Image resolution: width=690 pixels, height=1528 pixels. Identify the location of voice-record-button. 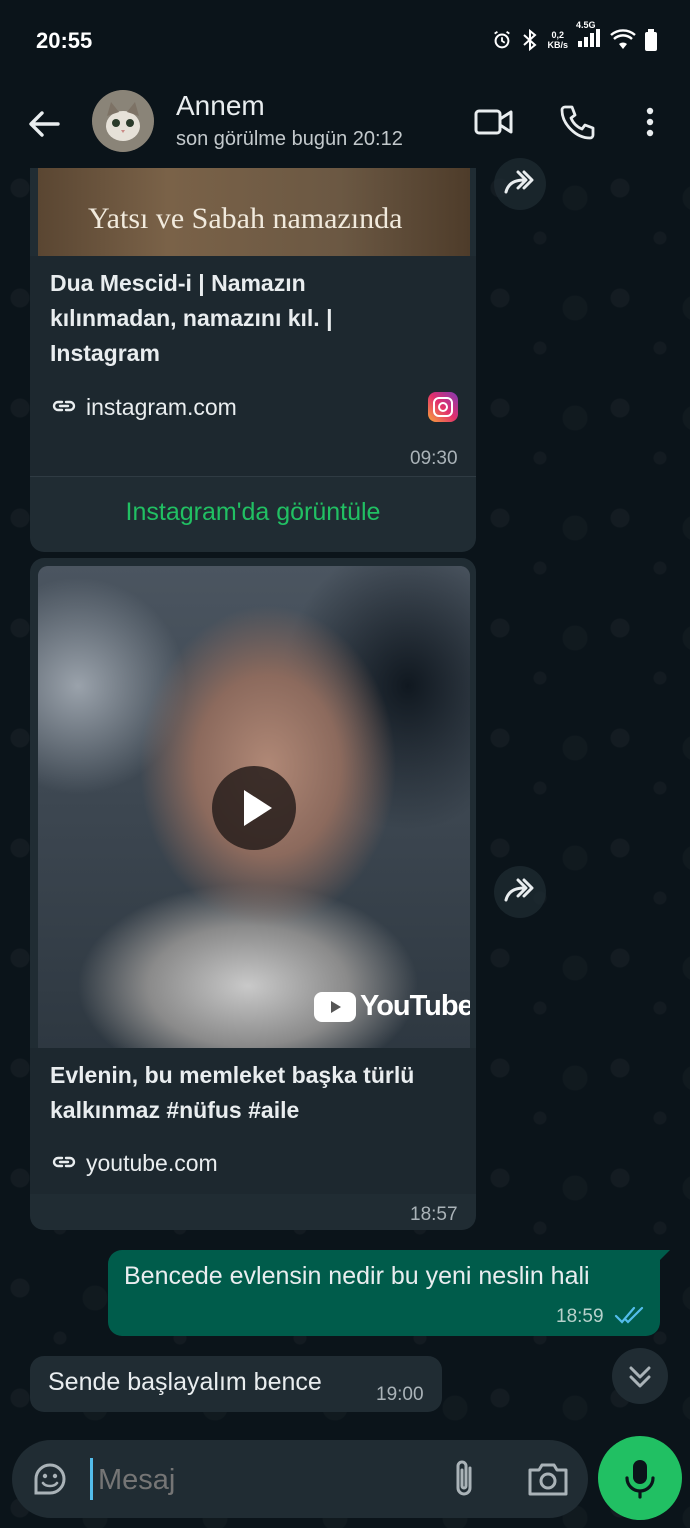
(640, 1478).